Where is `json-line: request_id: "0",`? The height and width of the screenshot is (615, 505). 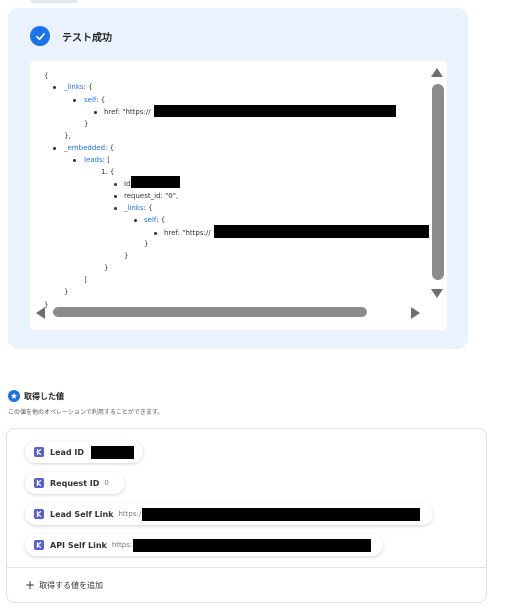 json-line: request_id: "0", is located at coordinates (151, 196).